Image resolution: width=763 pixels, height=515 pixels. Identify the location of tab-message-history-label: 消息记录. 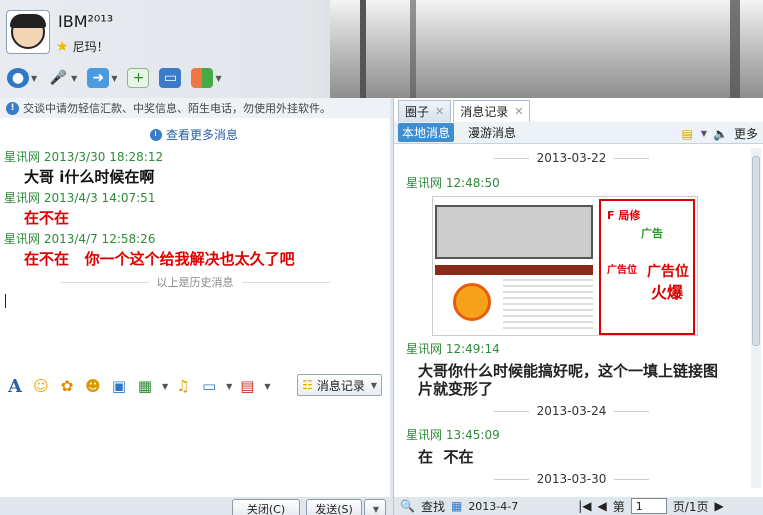
(484, 112).